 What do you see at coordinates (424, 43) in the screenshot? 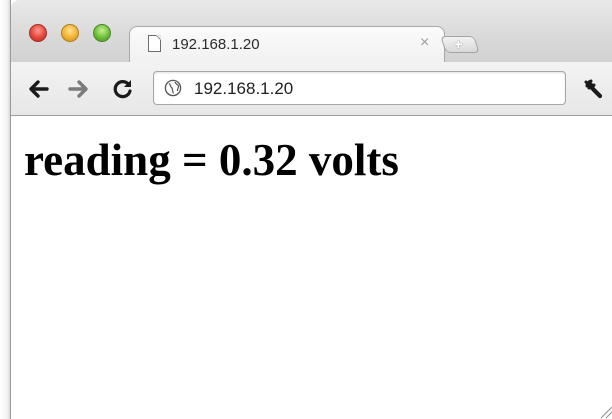
I see `tab-close-button: ×` at bounding box center [424, 43].